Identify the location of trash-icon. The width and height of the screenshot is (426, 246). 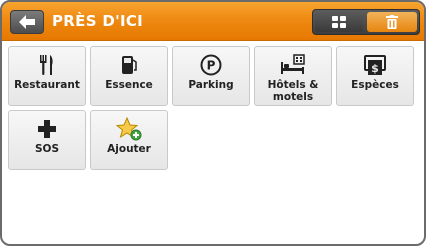
(392, 22).